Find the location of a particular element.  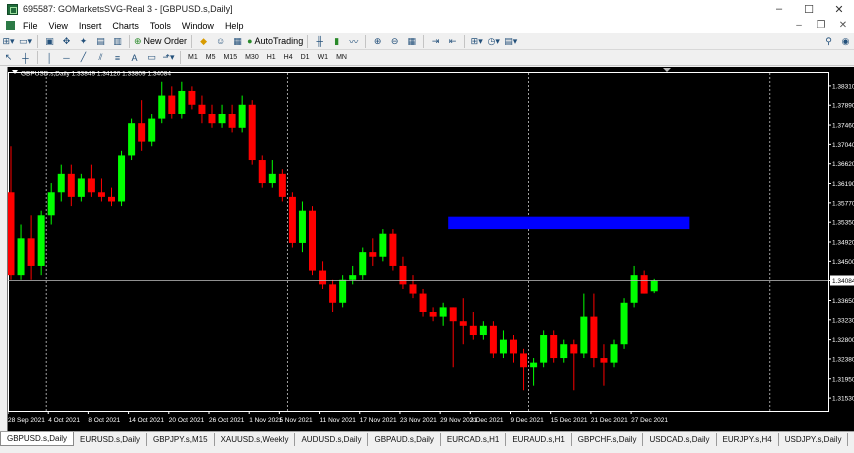

timeframe-mn: MN is located at coordinates (341, 57).